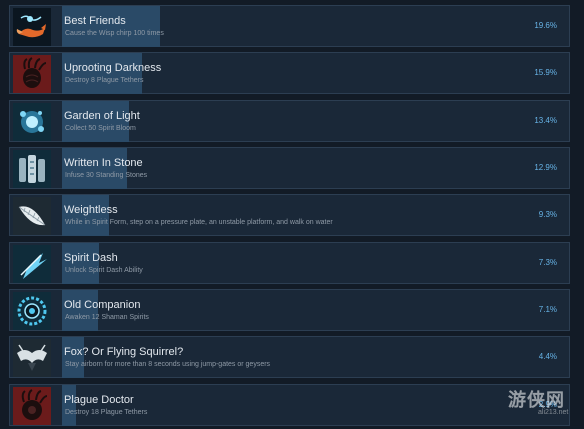  I want to click on achievement-percent: 4.4%, so click(547, 356).